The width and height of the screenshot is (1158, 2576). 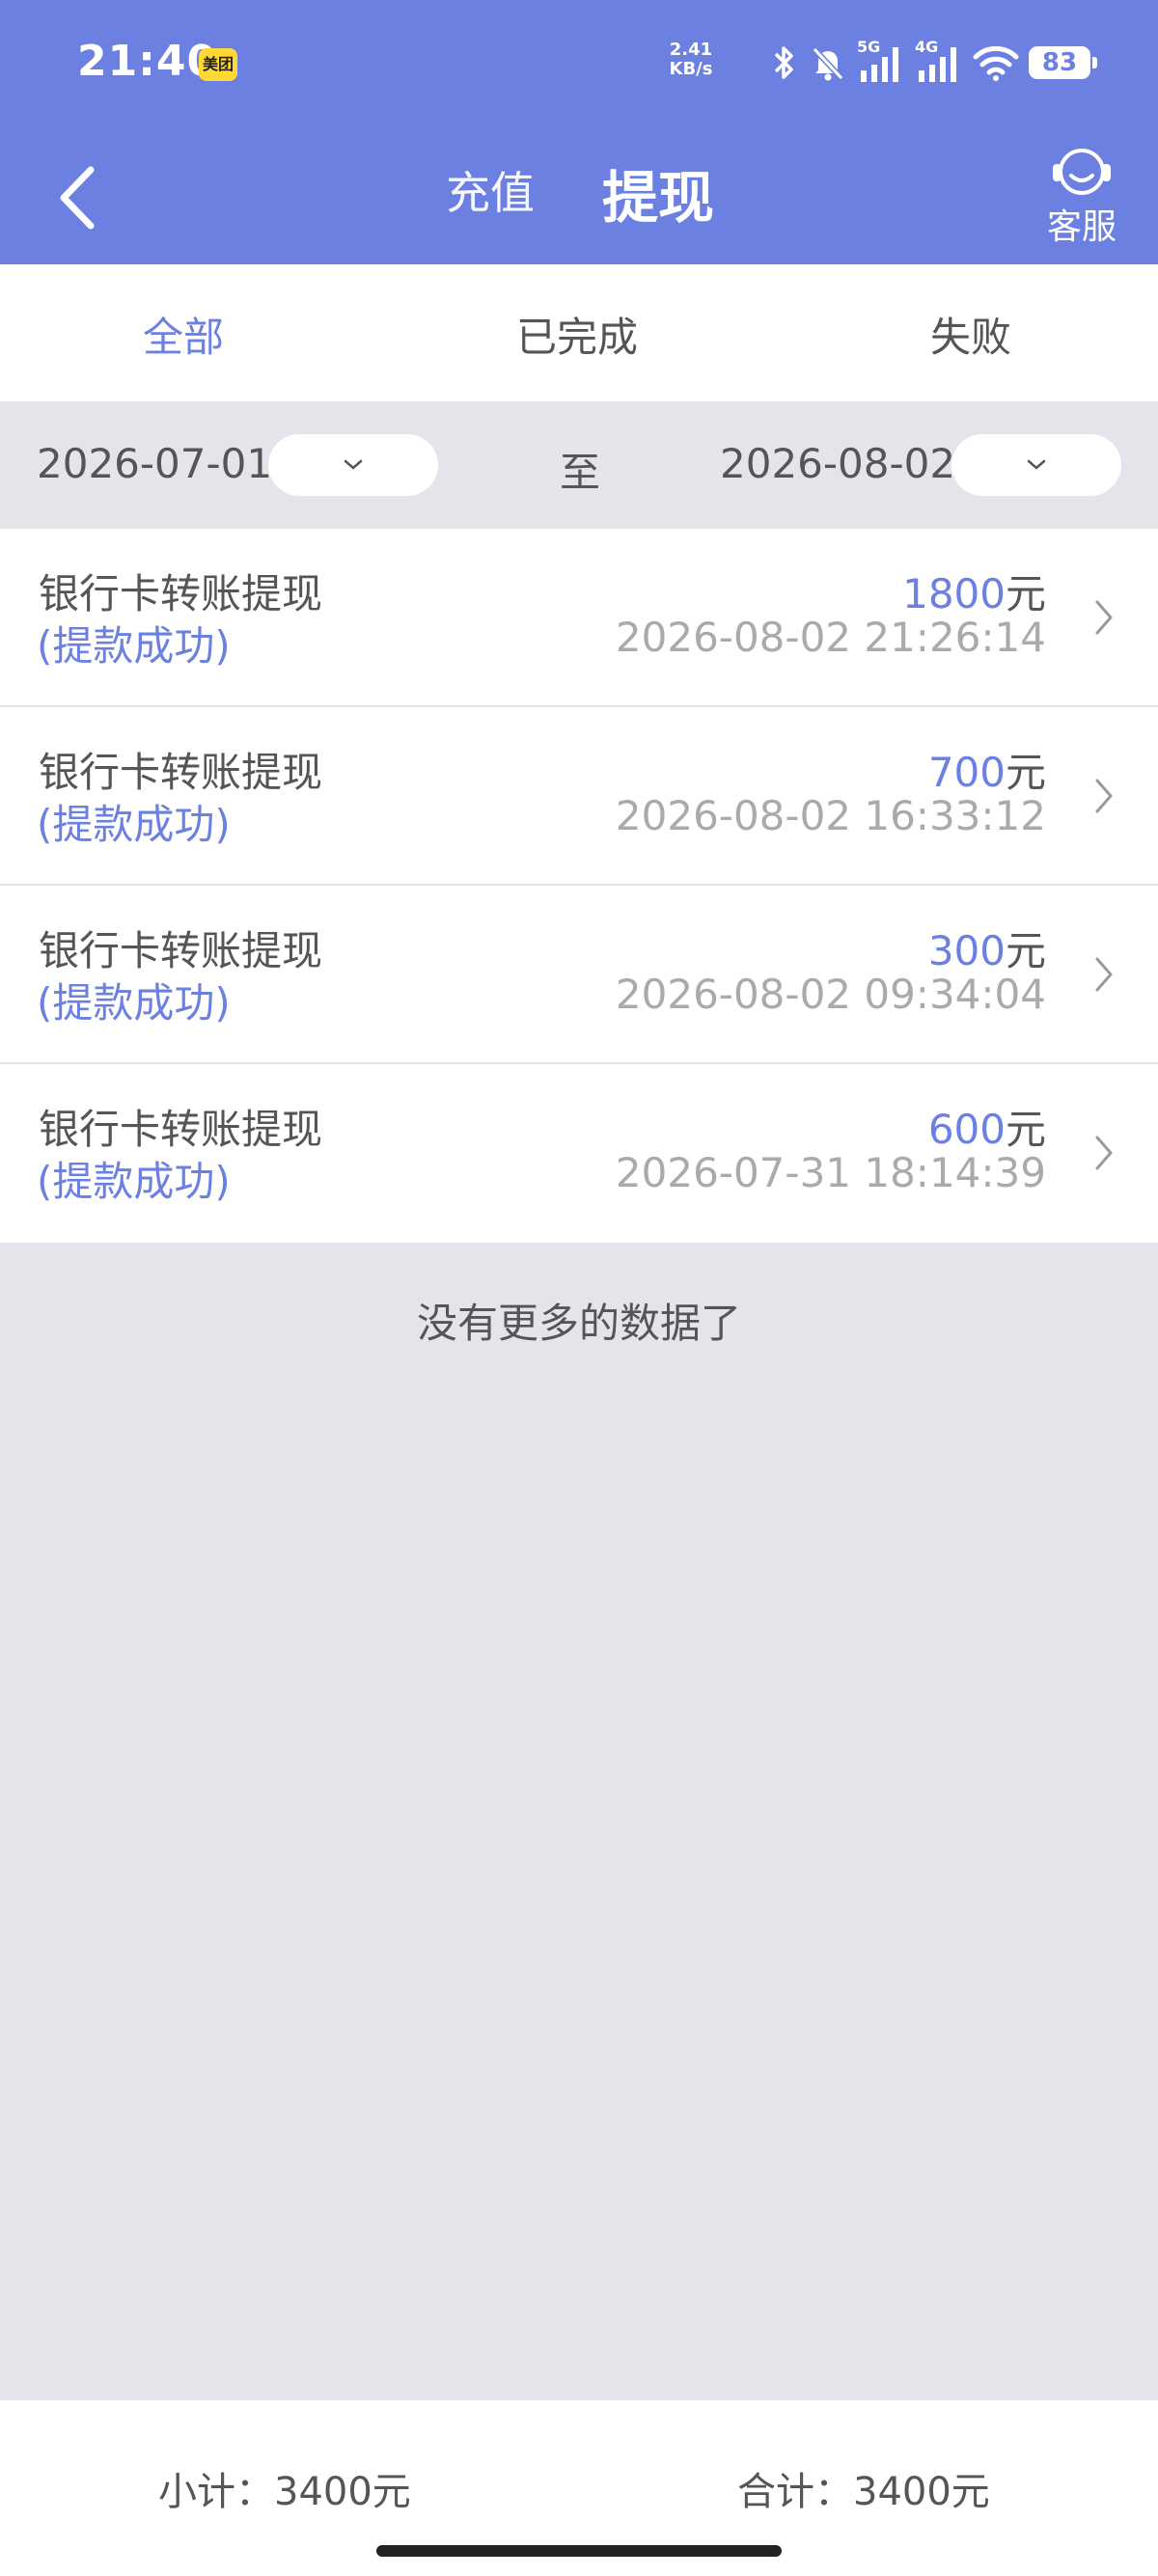 I want to click on summary-footer: 小计：3400元 合计：3400元, so click(x=579, y=2488).